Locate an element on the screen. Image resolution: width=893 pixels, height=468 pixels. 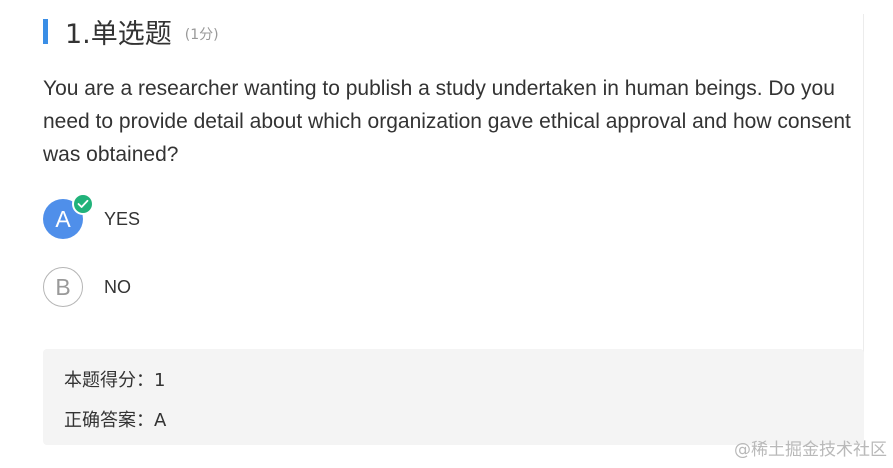
option-a: A YES is located at coordinates (92, 216).